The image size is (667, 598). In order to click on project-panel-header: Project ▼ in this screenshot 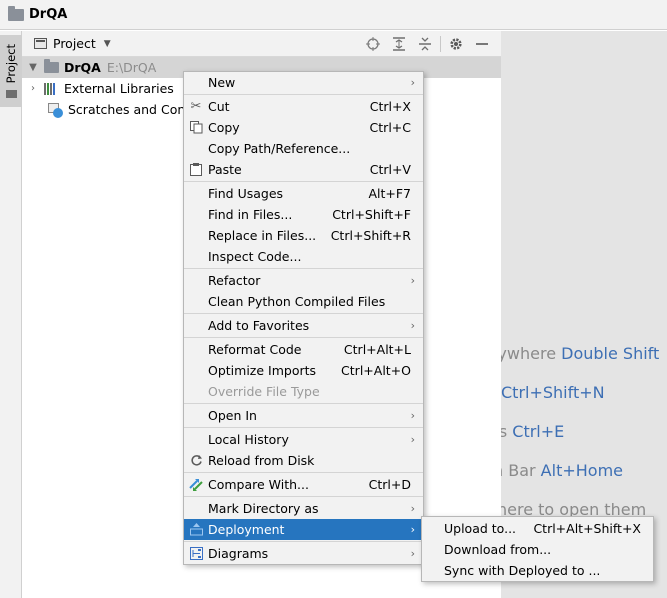, I will do `click(261, 44)`.